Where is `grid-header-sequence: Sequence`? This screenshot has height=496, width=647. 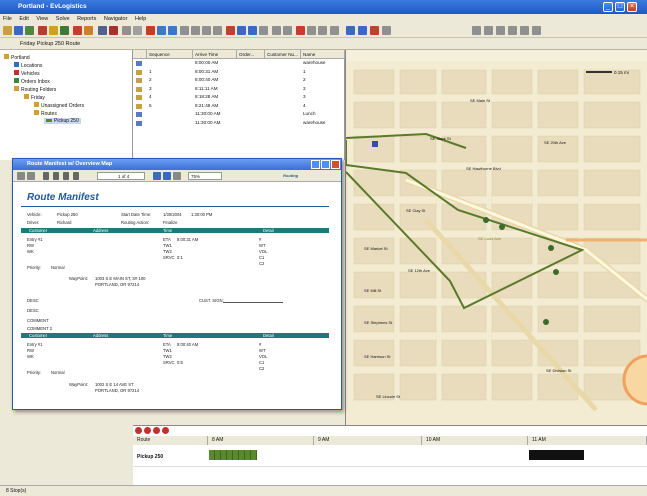 grid-header-sequence: Sequence is located at coordinates (170, 54).